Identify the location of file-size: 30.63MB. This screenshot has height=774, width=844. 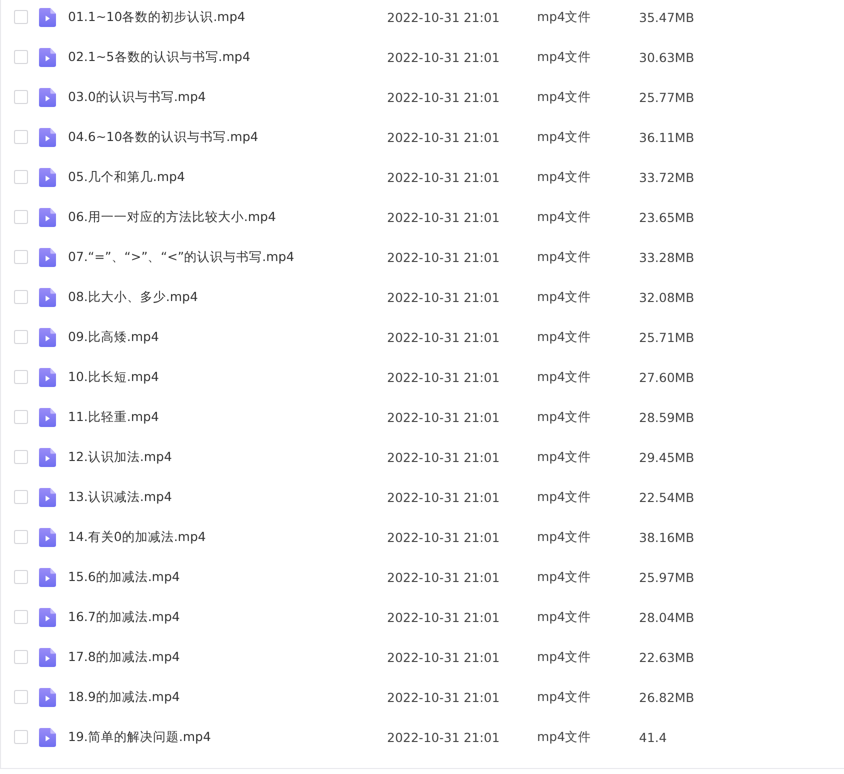
(666, 57).